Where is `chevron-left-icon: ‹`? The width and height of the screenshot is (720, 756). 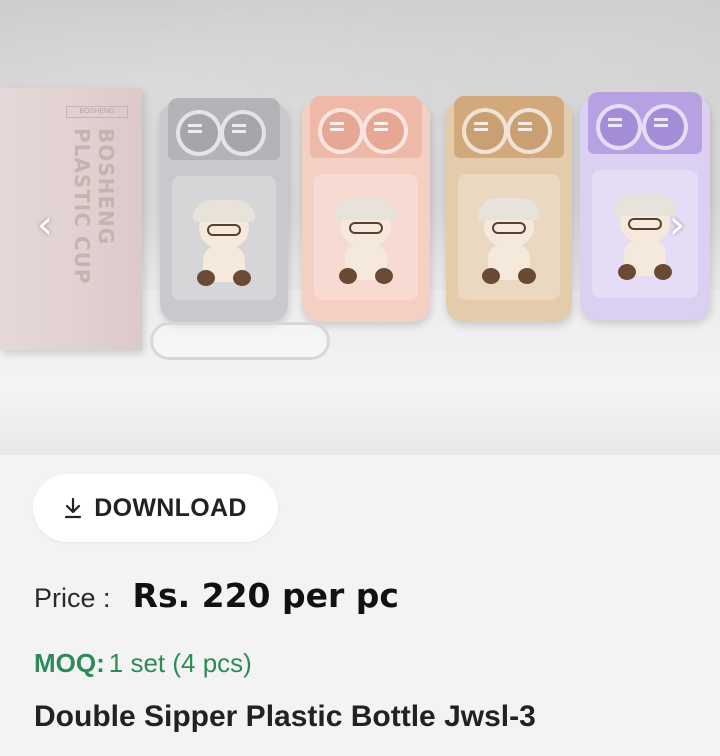
chevron-left-icon: ‹ is located at coordinates (45, 225).